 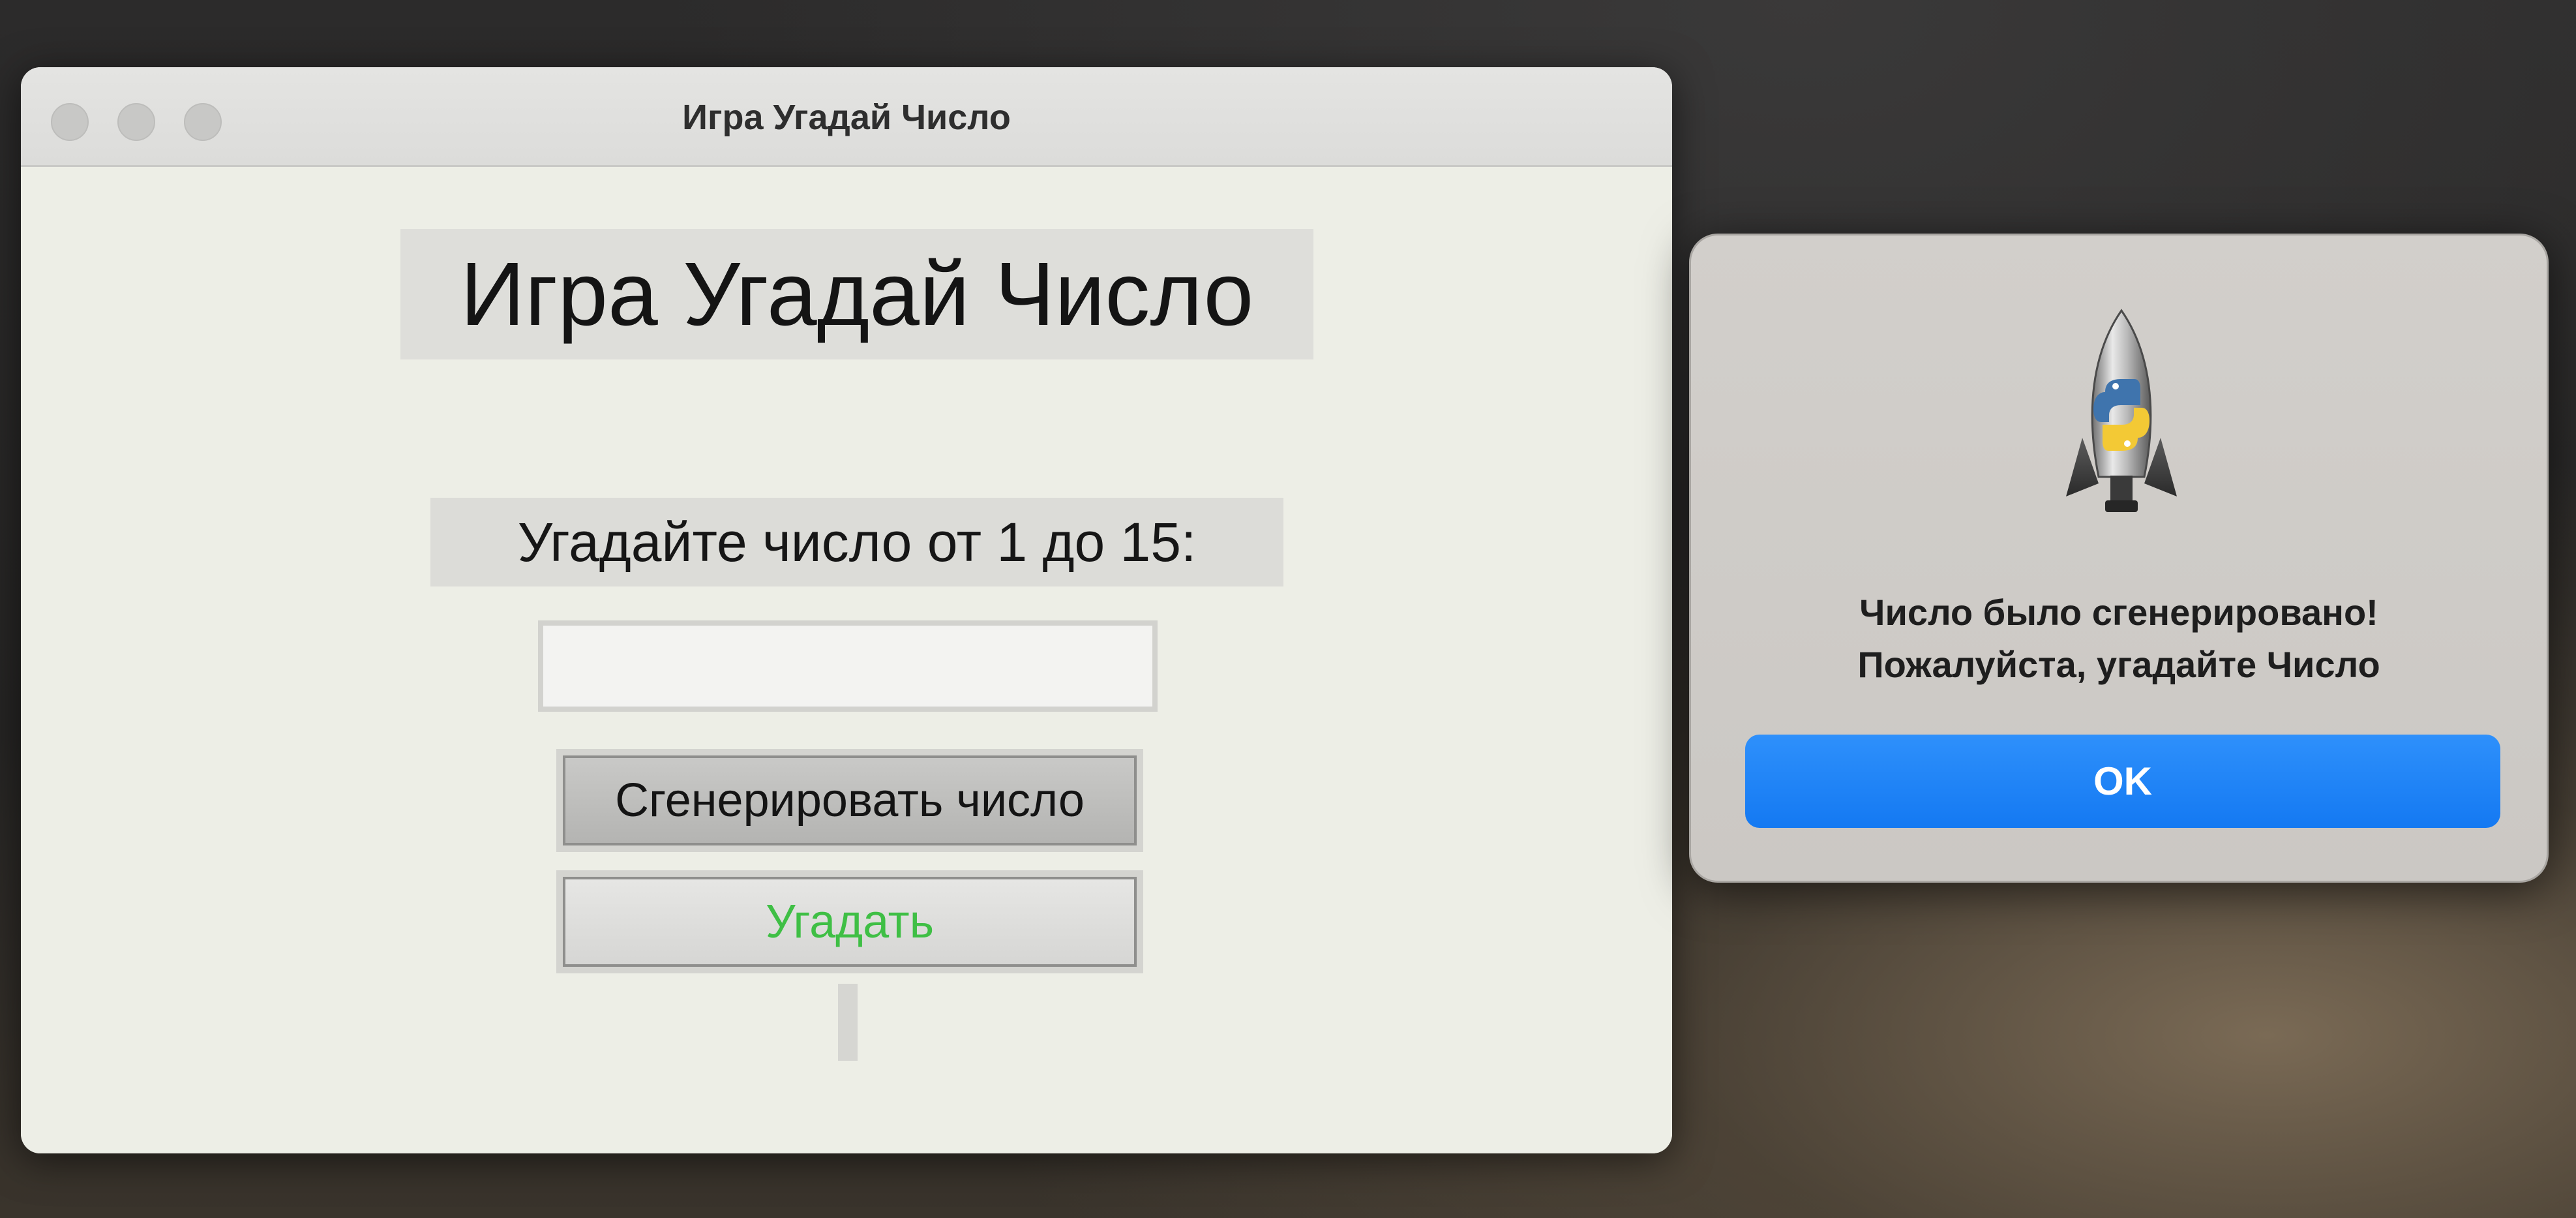 What do you see at coordinates (856, 294) in the screenshot?
I see `game-heading: Игра Угадай Число` at bounding box center [856, 294].